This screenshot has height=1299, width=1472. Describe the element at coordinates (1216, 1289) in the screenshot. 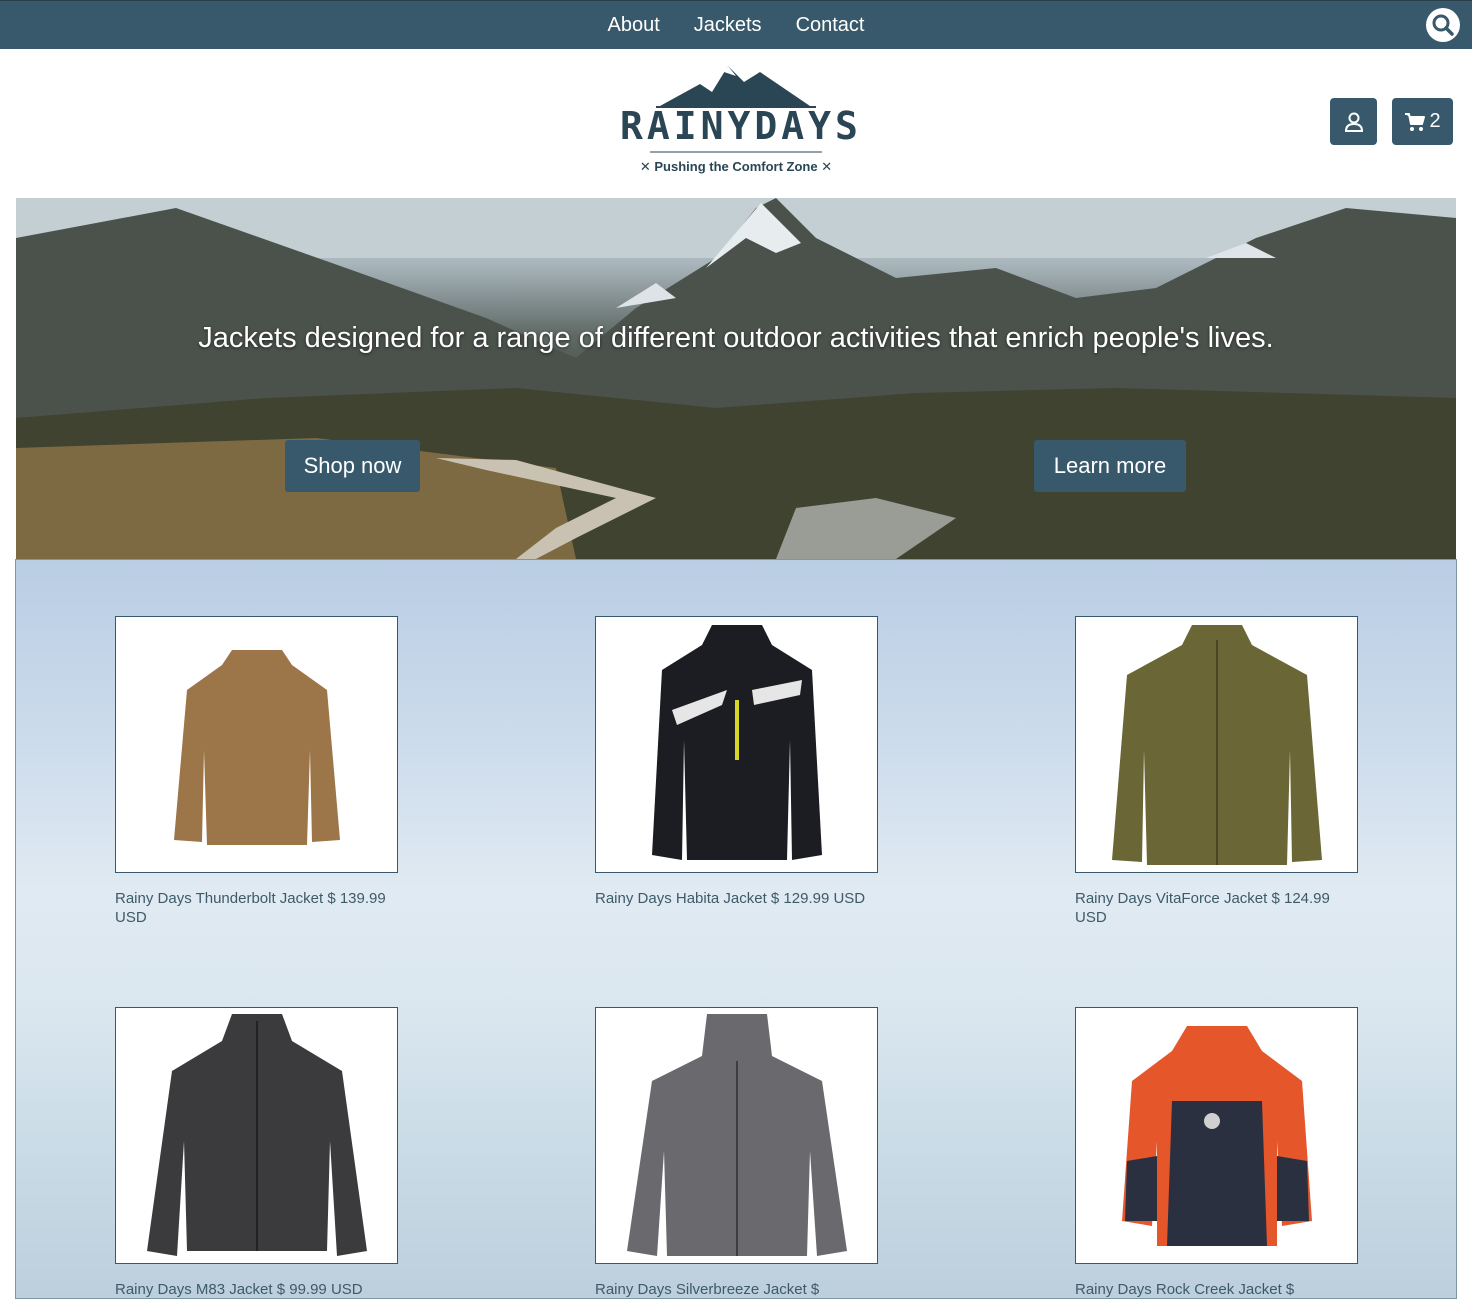

I see `product-caption: Rainy Days Rock Creek Jacket $` at that location.